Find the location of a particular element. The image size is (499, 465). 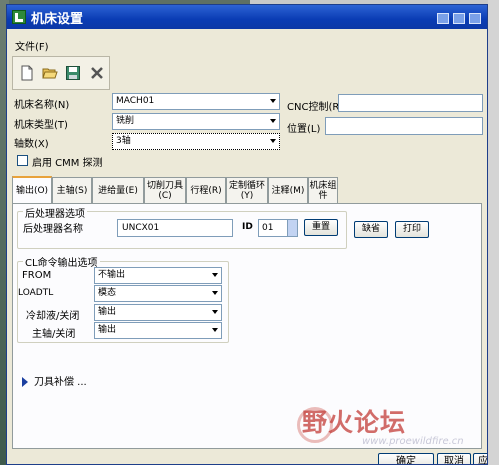

tab-cutting-tools: 切削刀具(C) is located at coordinates (165, 190).